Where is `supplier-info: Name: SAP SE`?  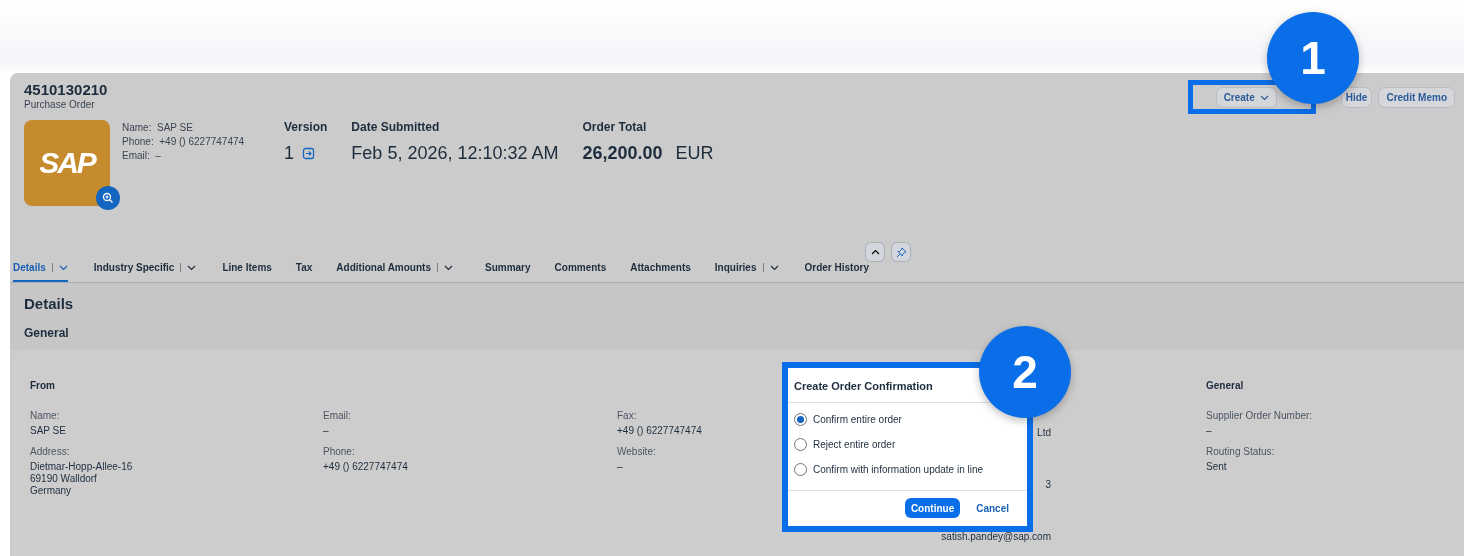
supplier-info: Name: SAP SE is located at coordinates (158, 127).